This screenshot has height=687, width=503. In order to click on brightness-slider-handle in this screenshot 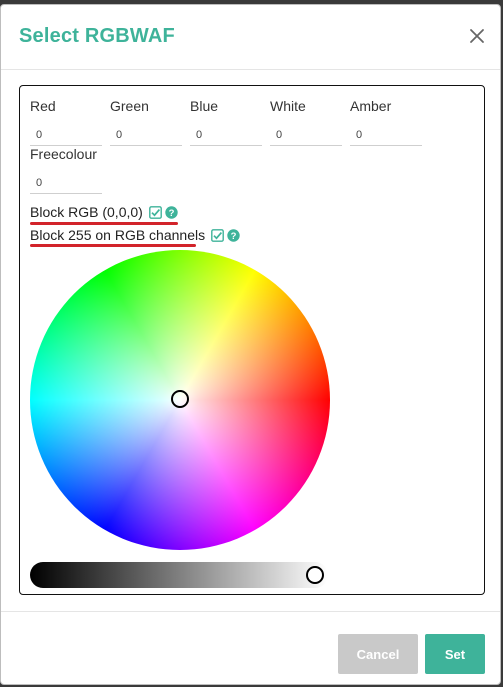, I will do `click(315, 575)`.